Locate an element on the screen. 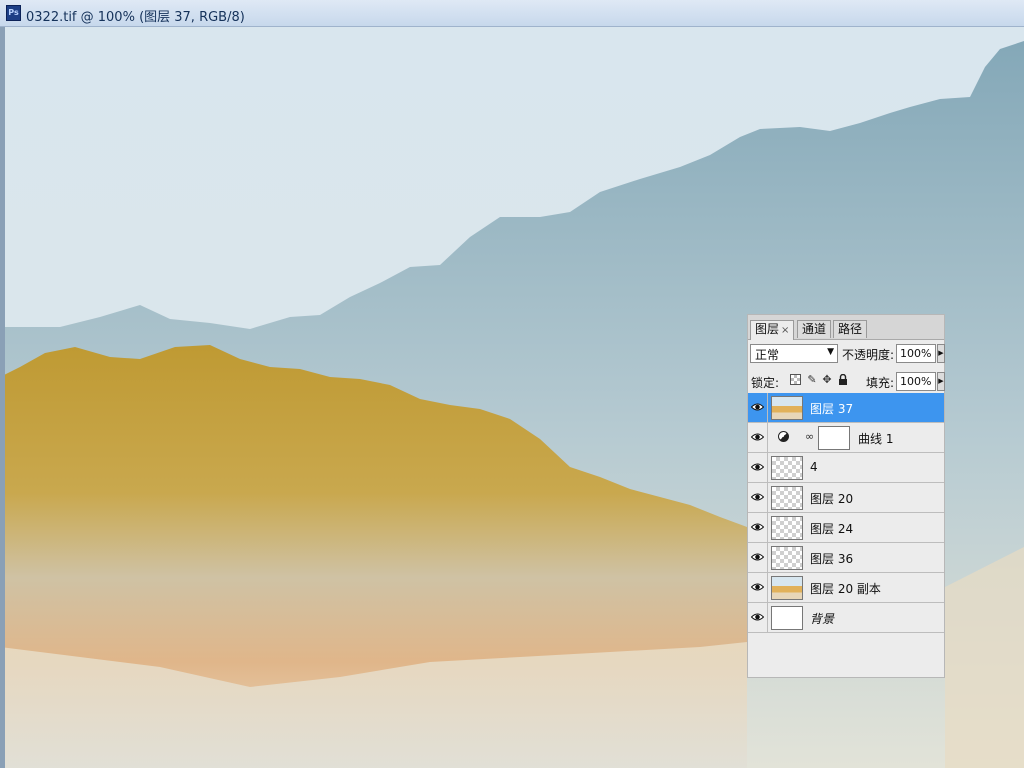 The image size is (1024, 768). layer-mask-thumbnail is located at coordinates (834, 438).